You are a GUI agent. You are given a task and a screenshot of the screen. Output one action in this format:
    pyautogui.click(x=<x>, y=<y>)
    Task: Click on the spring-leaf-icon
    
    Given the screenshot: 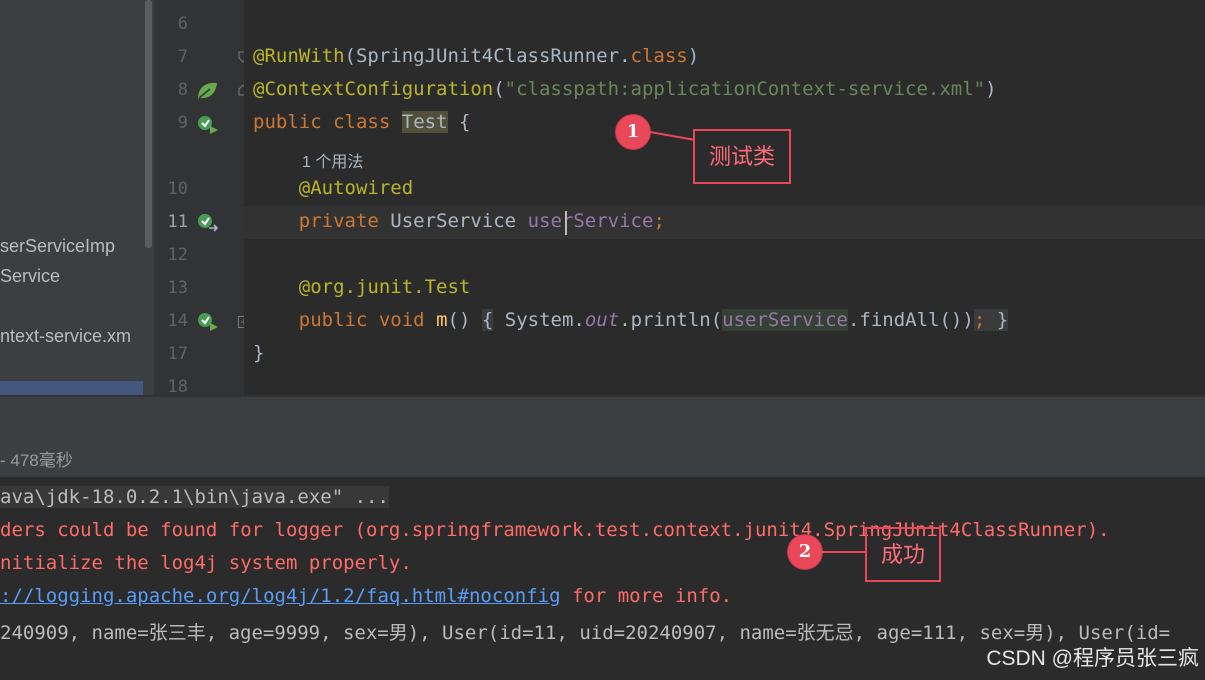 What is the action you would take?
    pyautogui.click(x=207, y=91)
    